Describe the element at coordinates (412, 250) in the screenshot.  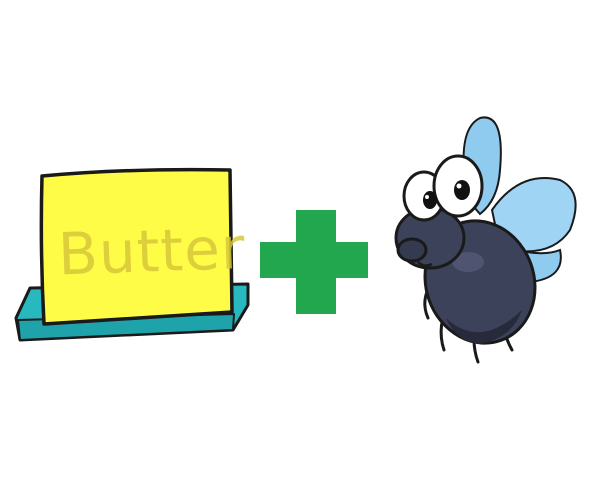
I see `fly-snout` at that location.